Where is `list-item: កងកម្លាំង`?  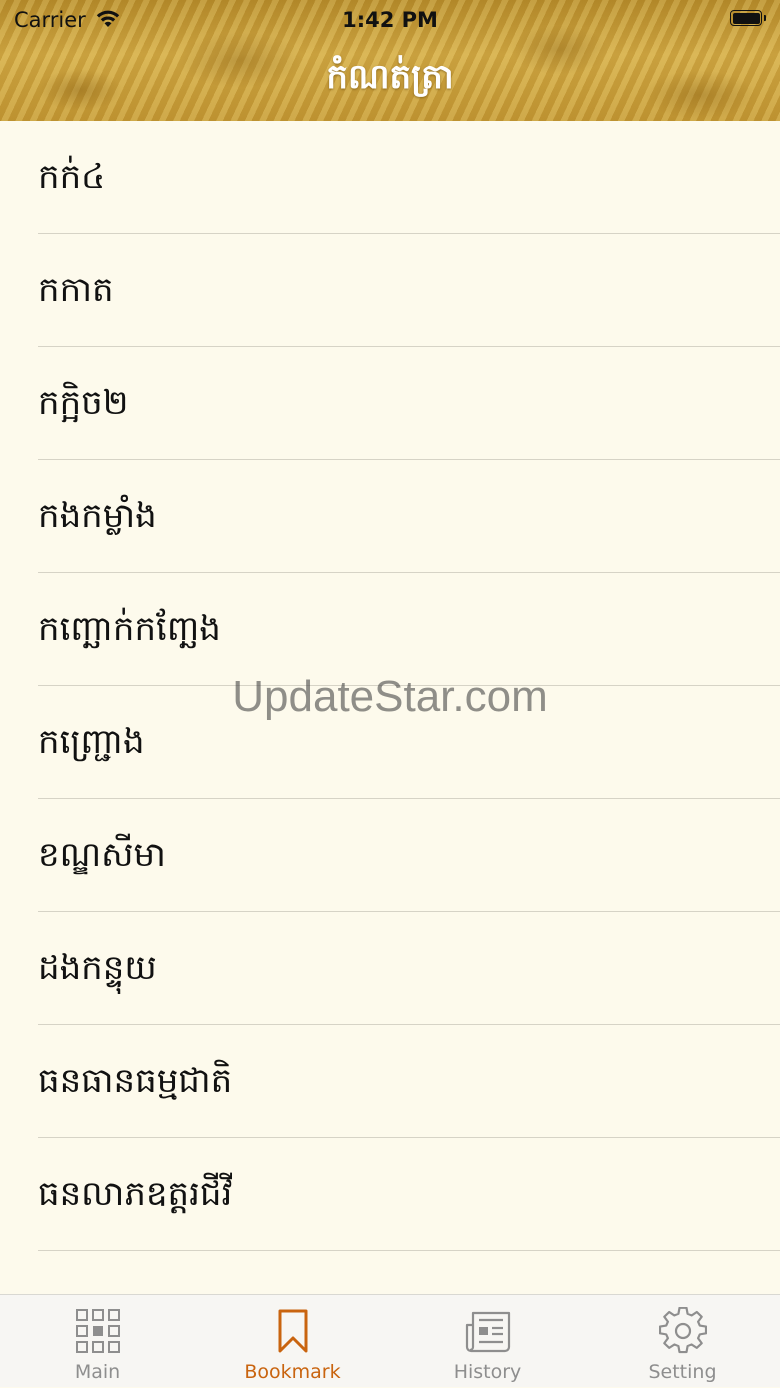 list-item: កងកម្លាំង is located at coordinates (390, 516).